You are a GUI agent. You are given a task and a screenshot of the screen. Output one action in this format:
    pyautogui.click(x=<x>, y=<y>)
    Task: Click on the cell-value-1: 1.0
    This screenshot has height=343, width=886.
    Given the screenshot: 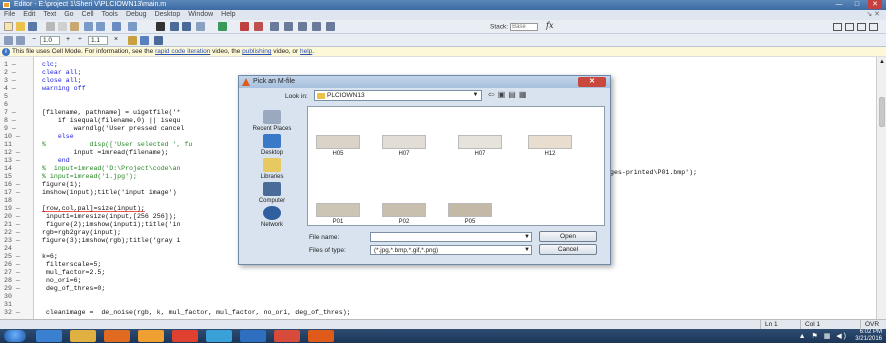 What is the action you would take?
    pyautogui.click(x=50, y=40)
    